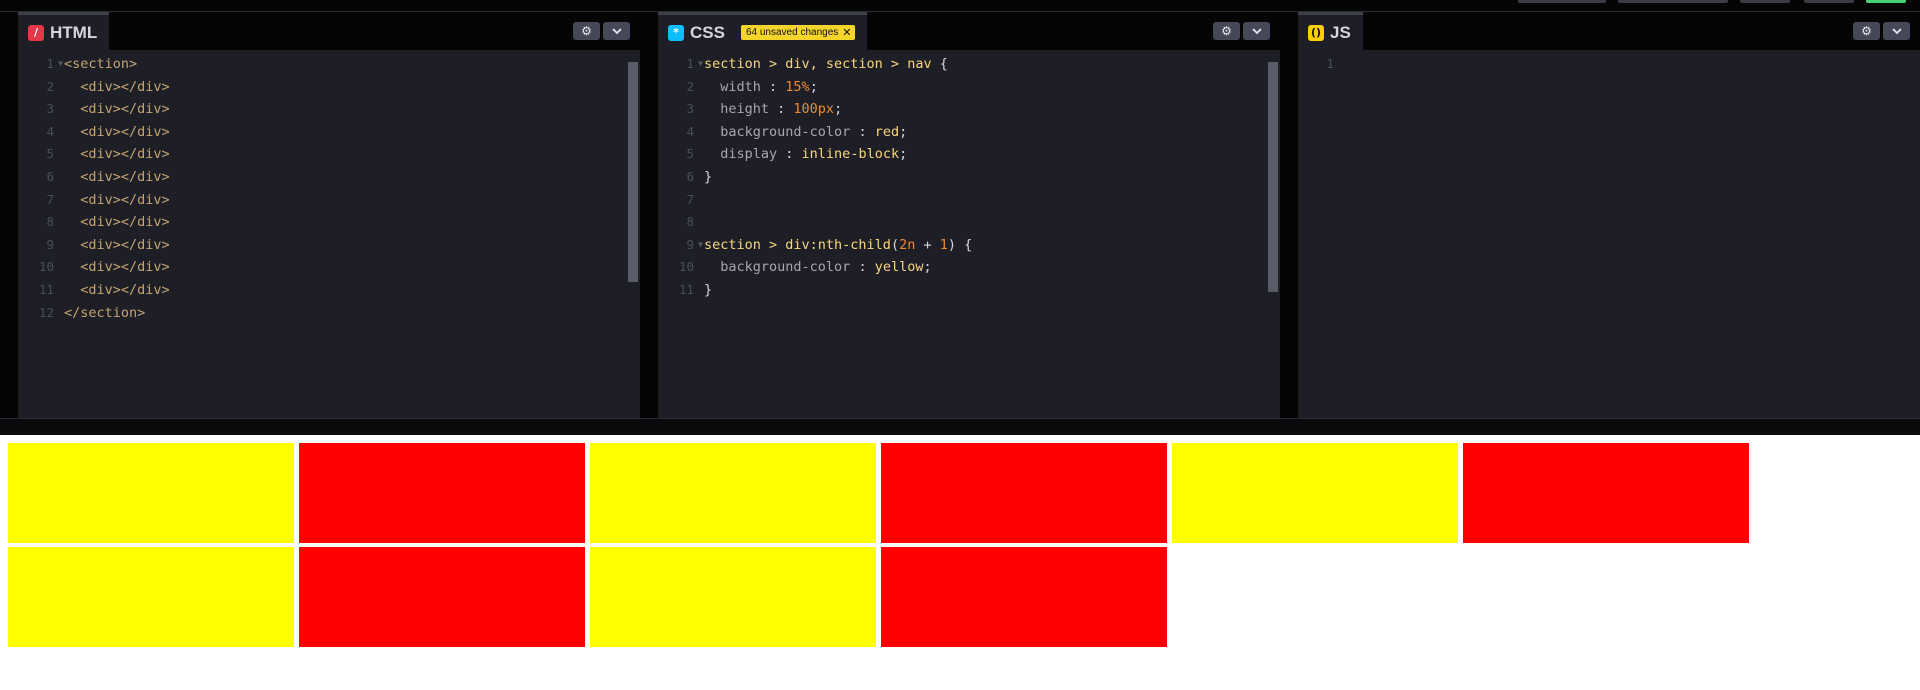 The image size is (1920, 690). Describe the element at coordinates (969, 109) in the screenshot. I see `code-line: 3 height : 100px;` at that location.